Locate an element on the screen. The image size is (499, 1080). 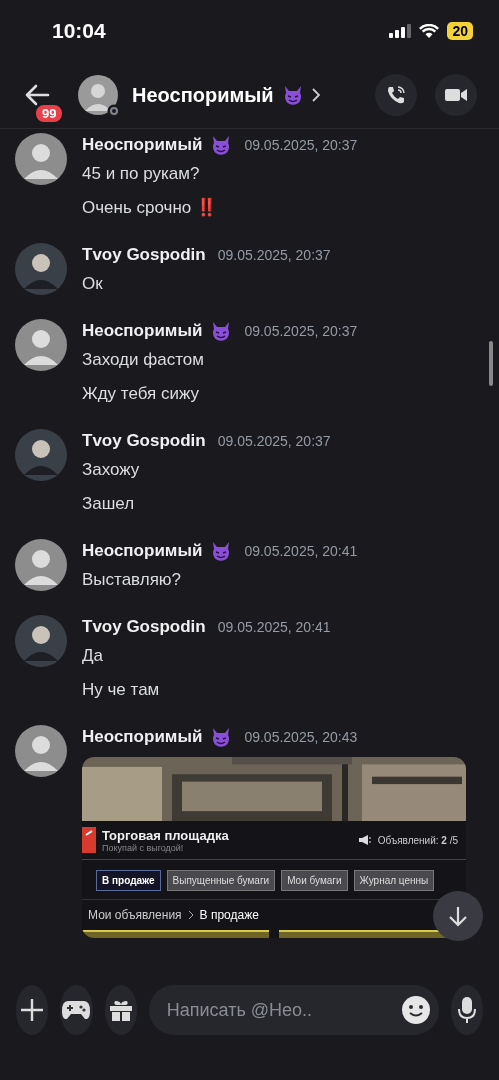
microphone-icon is located at coordinates (466, 1010).